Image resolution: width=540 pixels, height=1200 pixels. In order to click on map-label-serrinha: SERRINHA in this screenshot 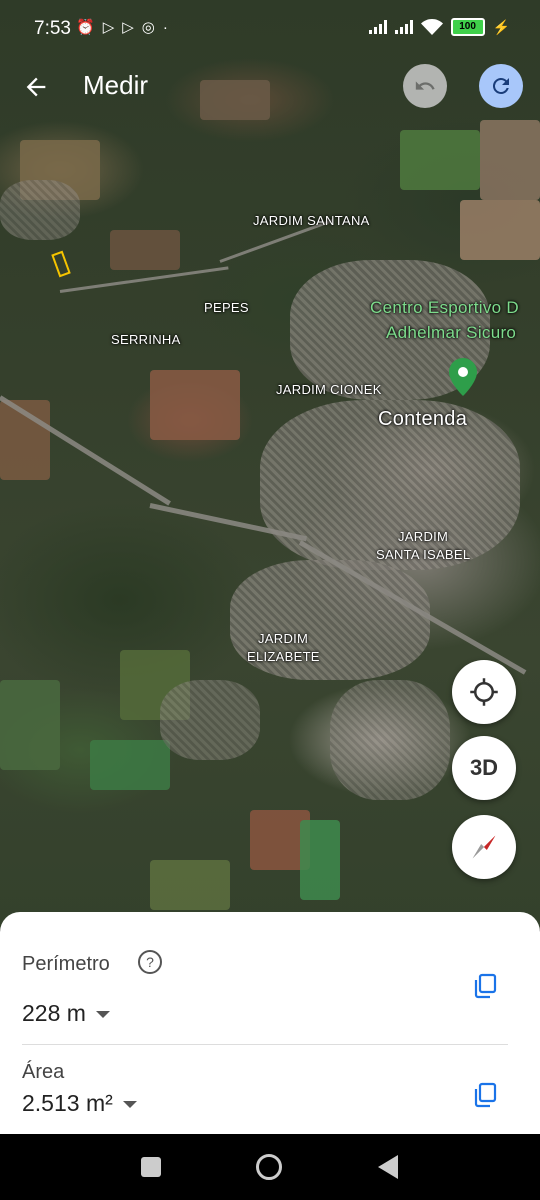, I will do `click(146, 339)`.